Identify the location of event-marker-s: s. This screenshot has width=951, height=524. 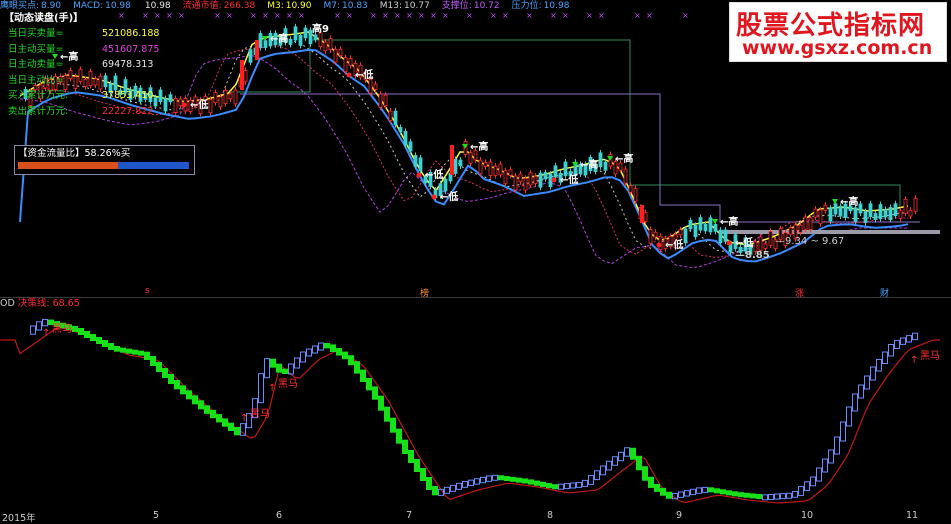
(147, 291).